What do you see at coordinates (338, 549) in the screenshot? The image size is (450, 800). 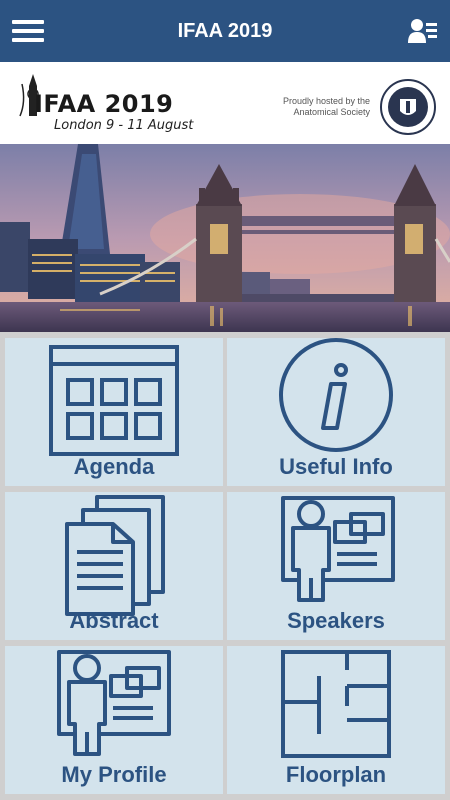 I see `presenter-icon` at bounding box center [338, 549].